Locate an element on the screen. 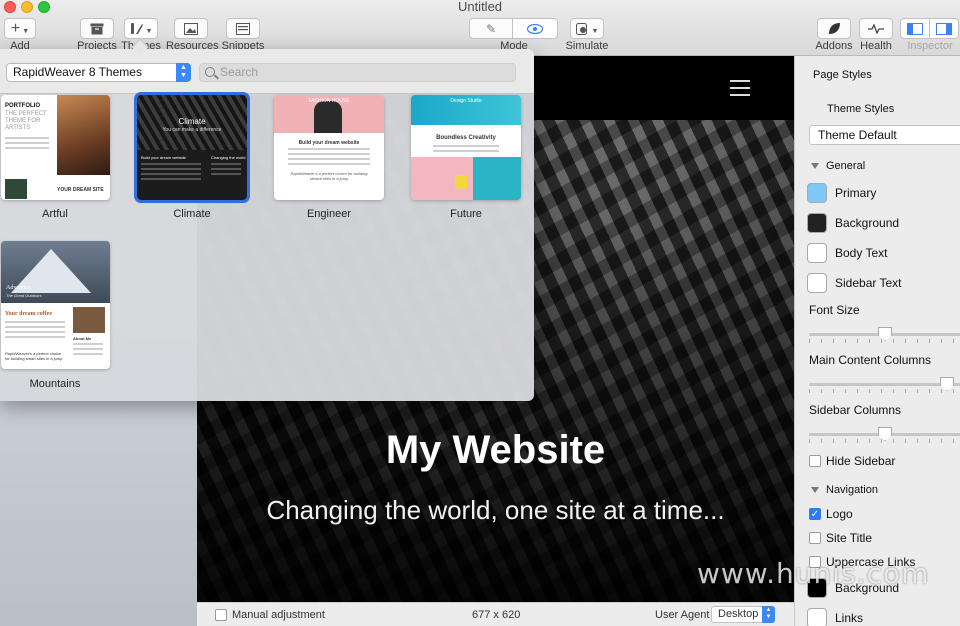 The height and width of the screenshot is (626, 960). eye-icon is located at coordinates (535, 28).